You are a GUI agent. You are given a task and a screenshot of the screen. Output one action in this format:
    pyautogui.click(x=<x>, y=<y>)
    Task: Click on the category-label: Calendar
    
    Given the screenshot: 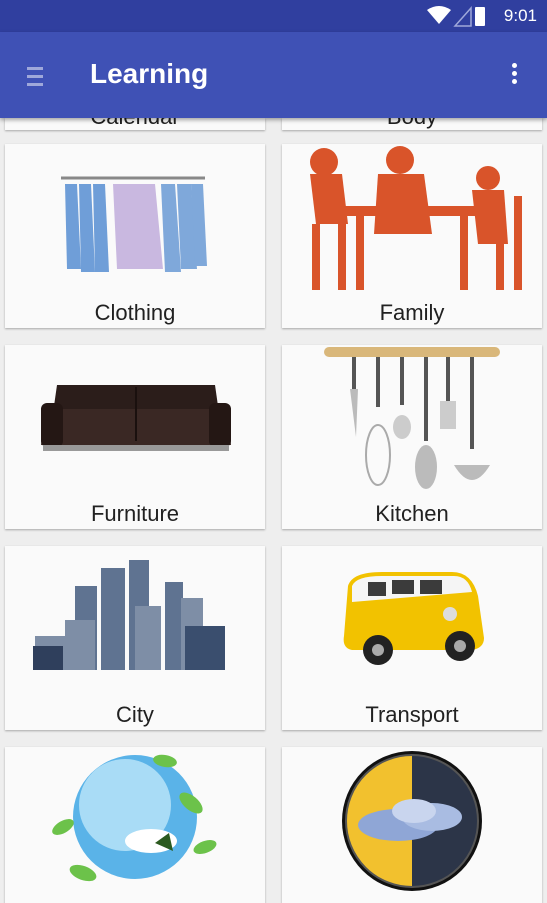 What is the action you would take?
    pyautogui.click(x=135, y=124)
    